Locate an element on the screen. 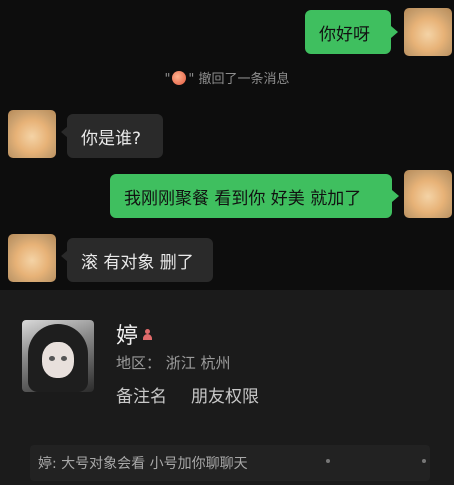  message-bubble-out: 你好呀 is located at coordinates (348, 32).